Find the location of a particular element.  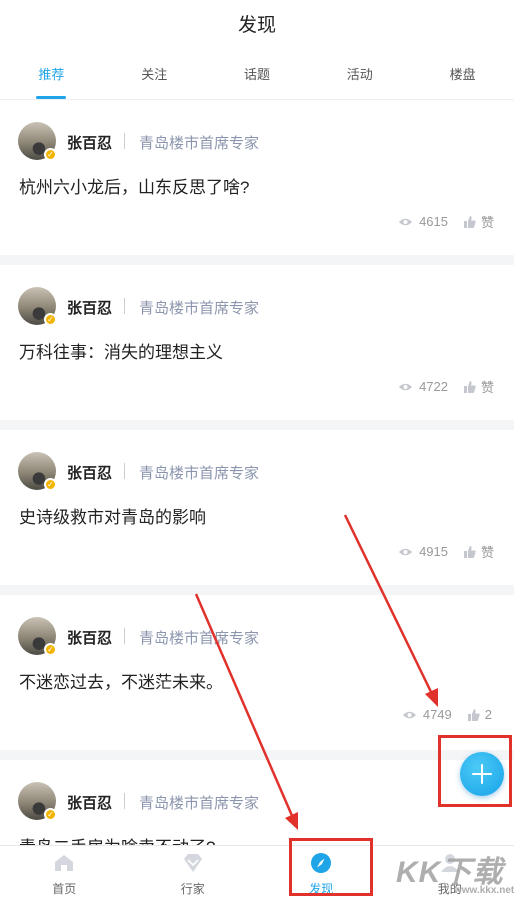

nav-home: 首页 is located at coordinates (64, 872).